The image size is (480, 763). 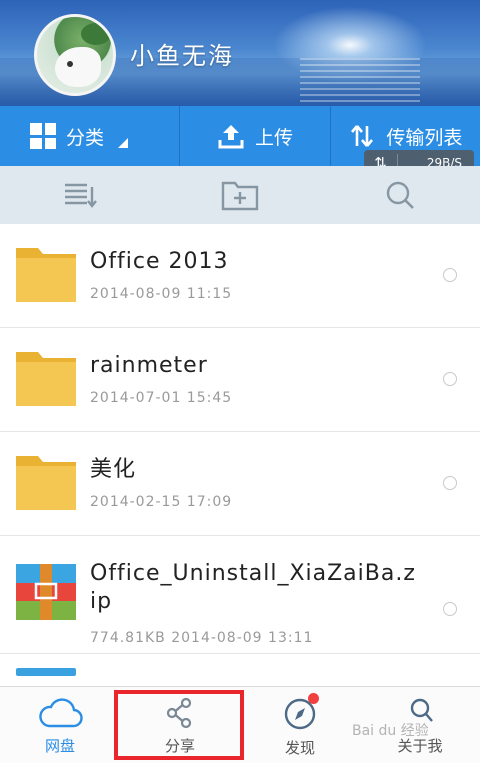 I want to click on sort-button, so click(x=80, y=195).